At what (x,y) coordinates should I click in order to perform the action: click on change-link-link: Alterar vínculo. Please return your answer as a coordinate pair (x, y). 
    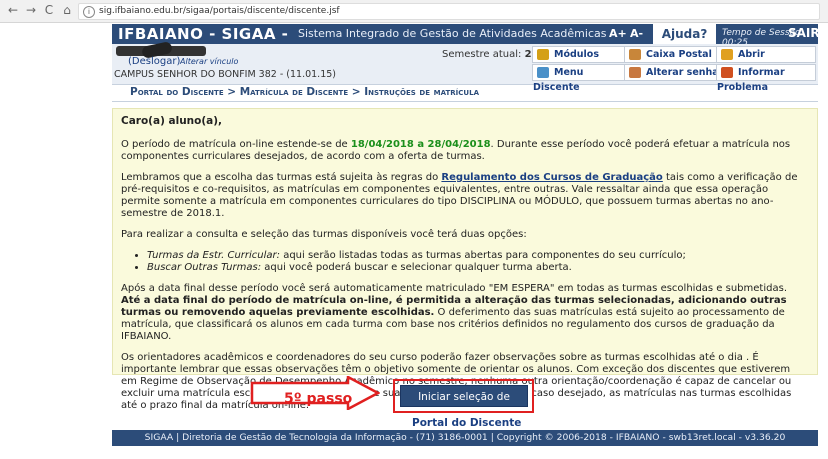
    Looking at the image, I should click on (209, 61).